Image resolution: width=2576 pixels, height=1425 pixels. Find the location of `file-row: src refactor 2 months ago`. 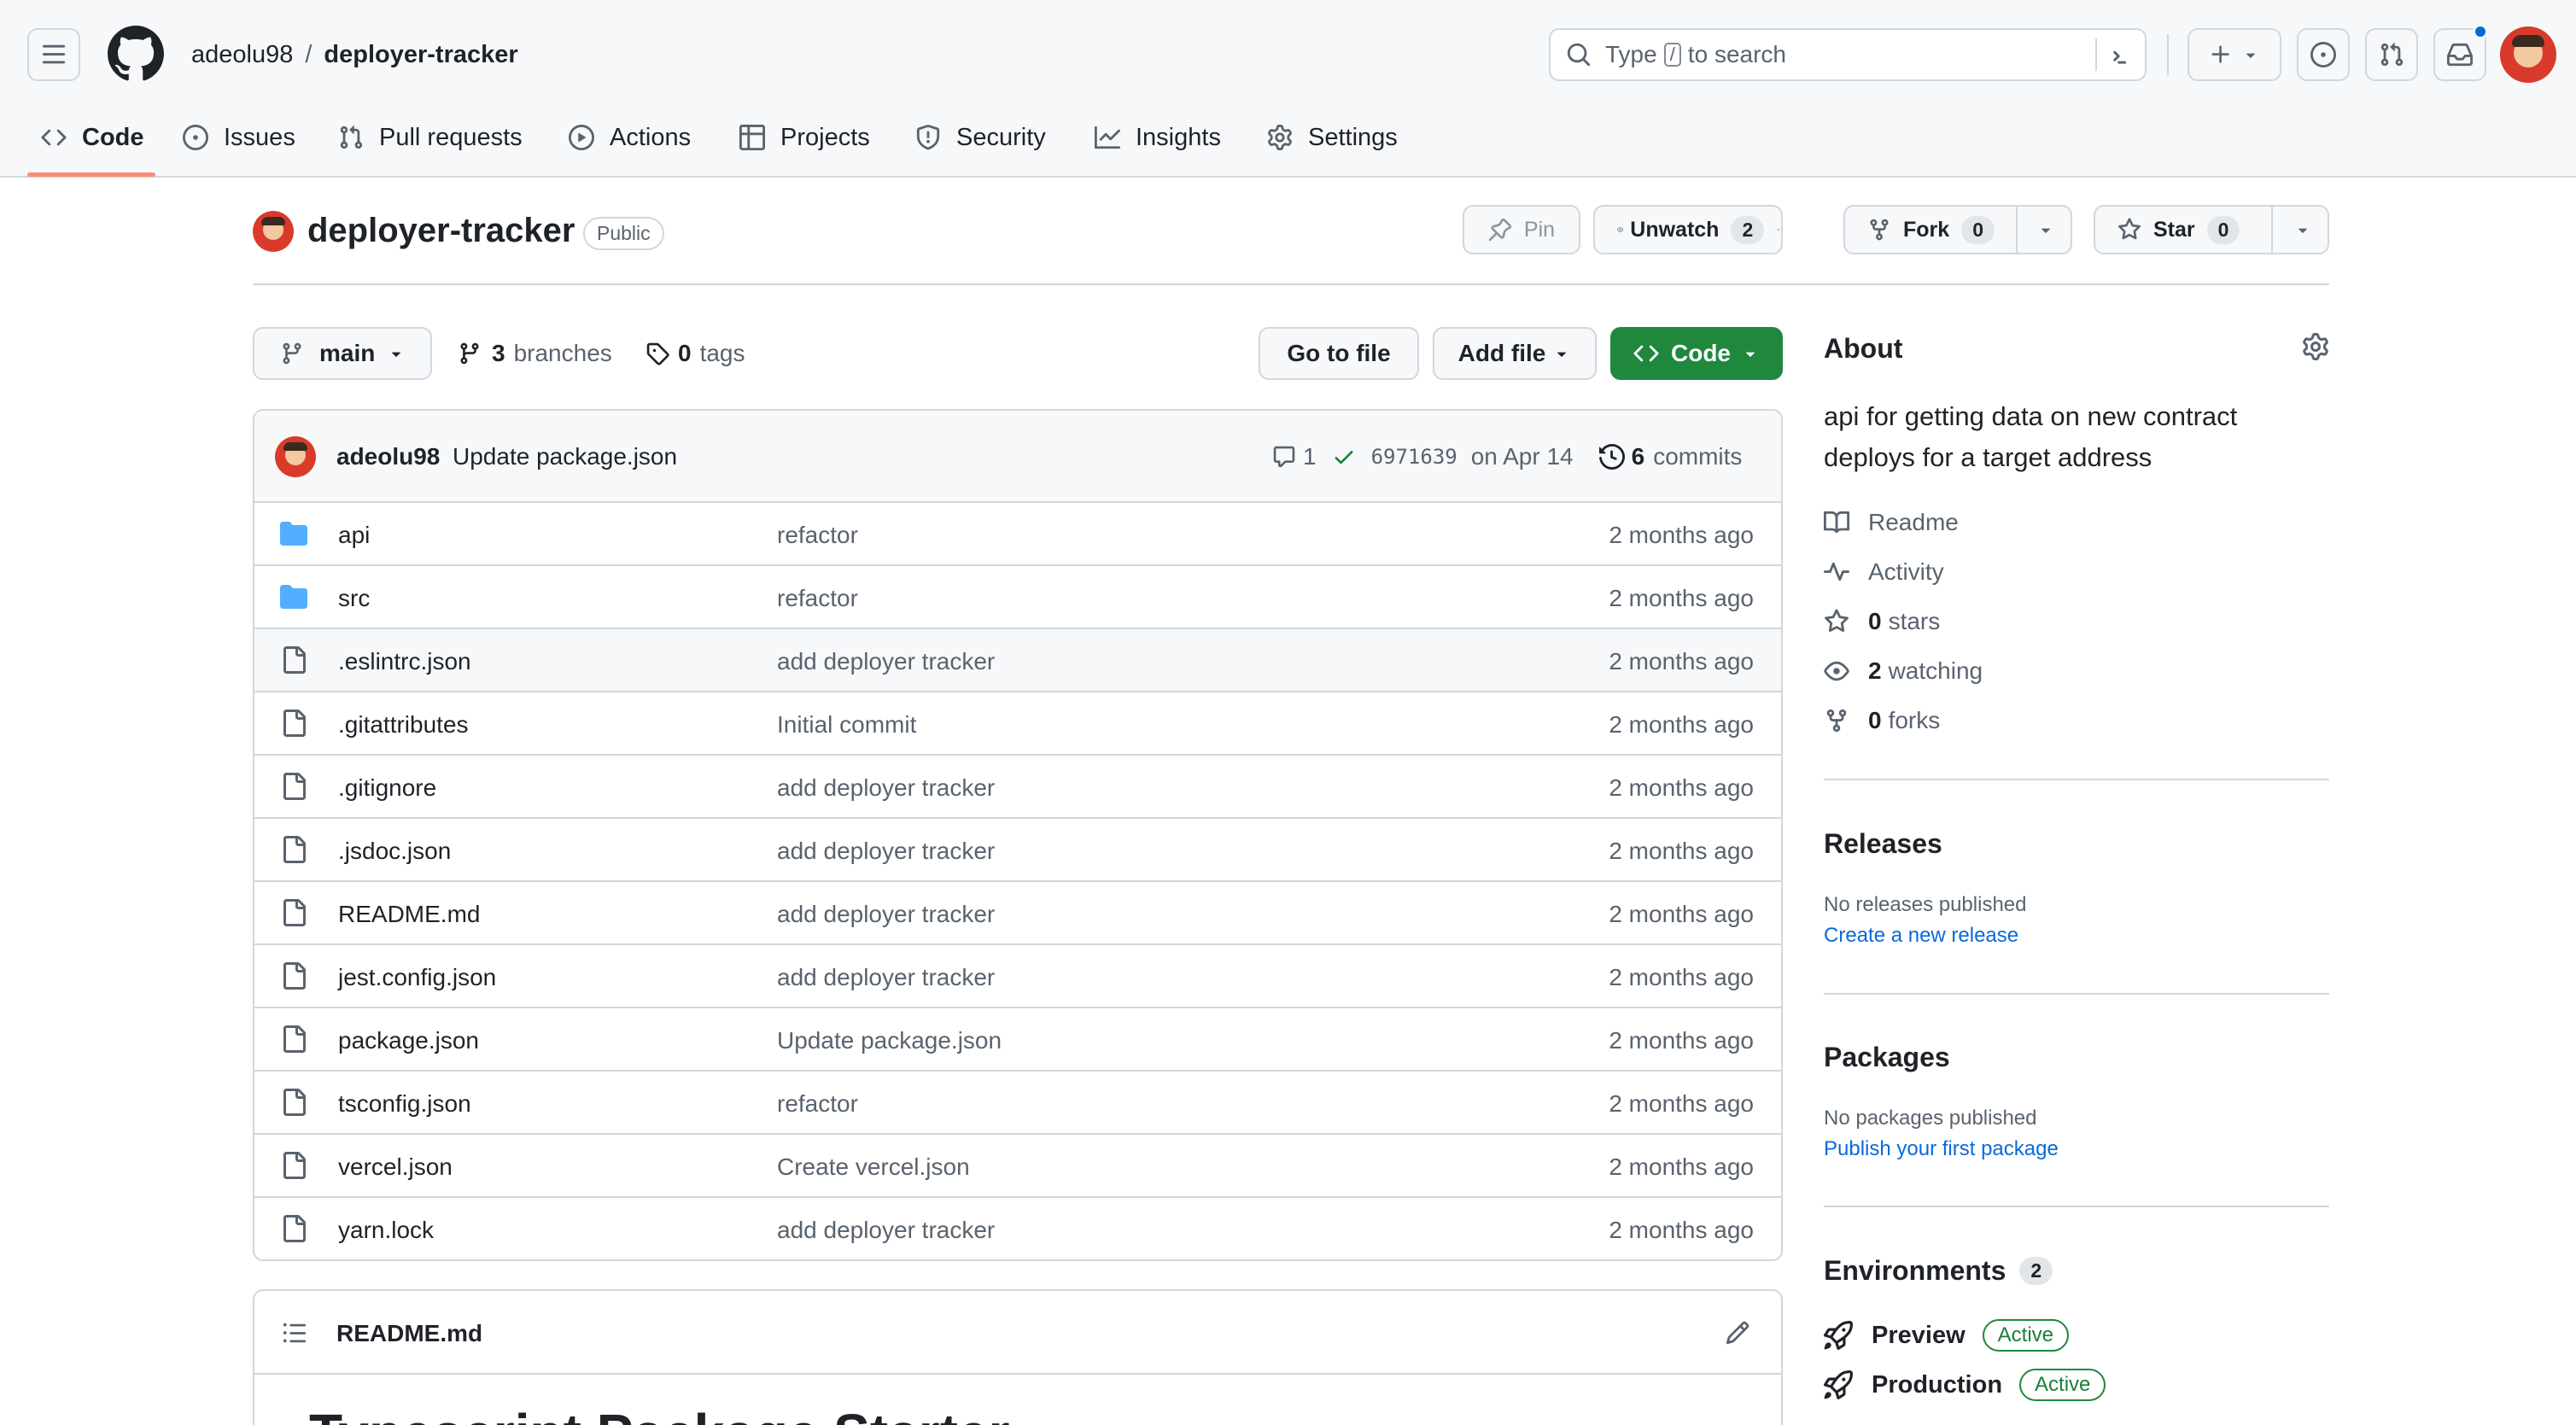

file-row: src refactor 2 months ago is located at coordinates (1017, 596).